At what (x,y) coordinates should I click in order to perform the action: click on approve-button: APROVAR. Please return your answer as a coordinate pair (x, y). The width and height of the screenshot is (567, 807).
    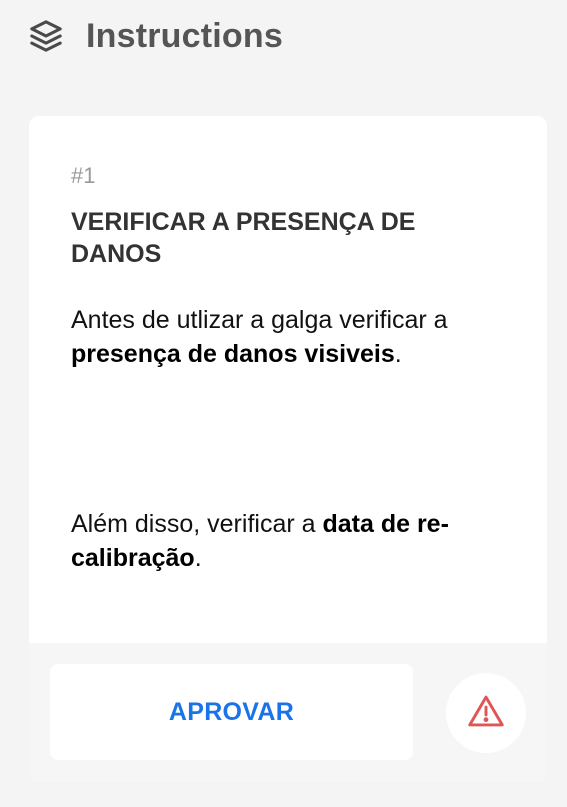
    Looking at the image, I should click on (231, 712).